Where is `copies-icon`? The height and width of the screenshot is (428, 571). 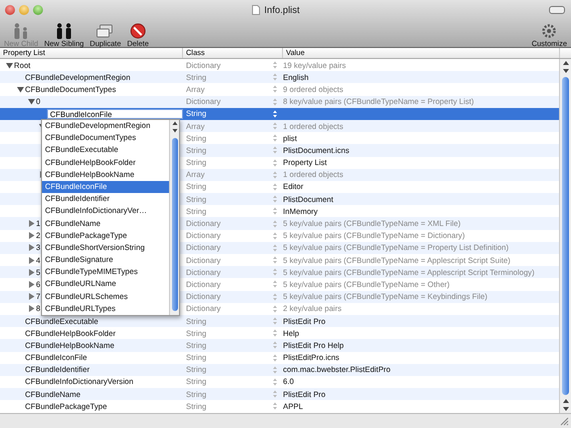 copies-icon is located at coordinates (105, 30).